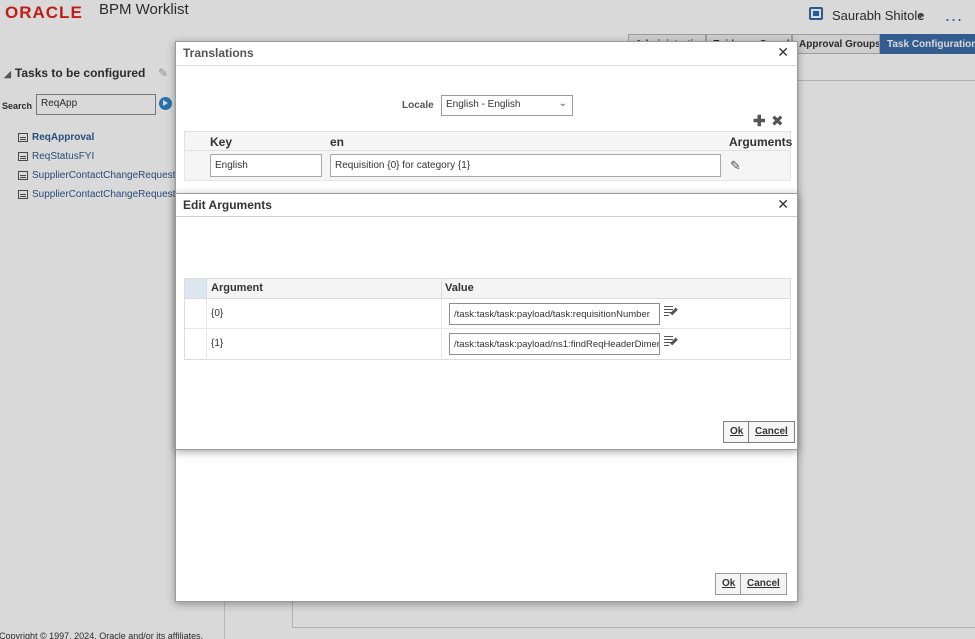  What do you see at coordinates (735, 166) in the screenshot?
I see `edit-arguments-pencil-icon: ✎` at bounding box center [735, 166].